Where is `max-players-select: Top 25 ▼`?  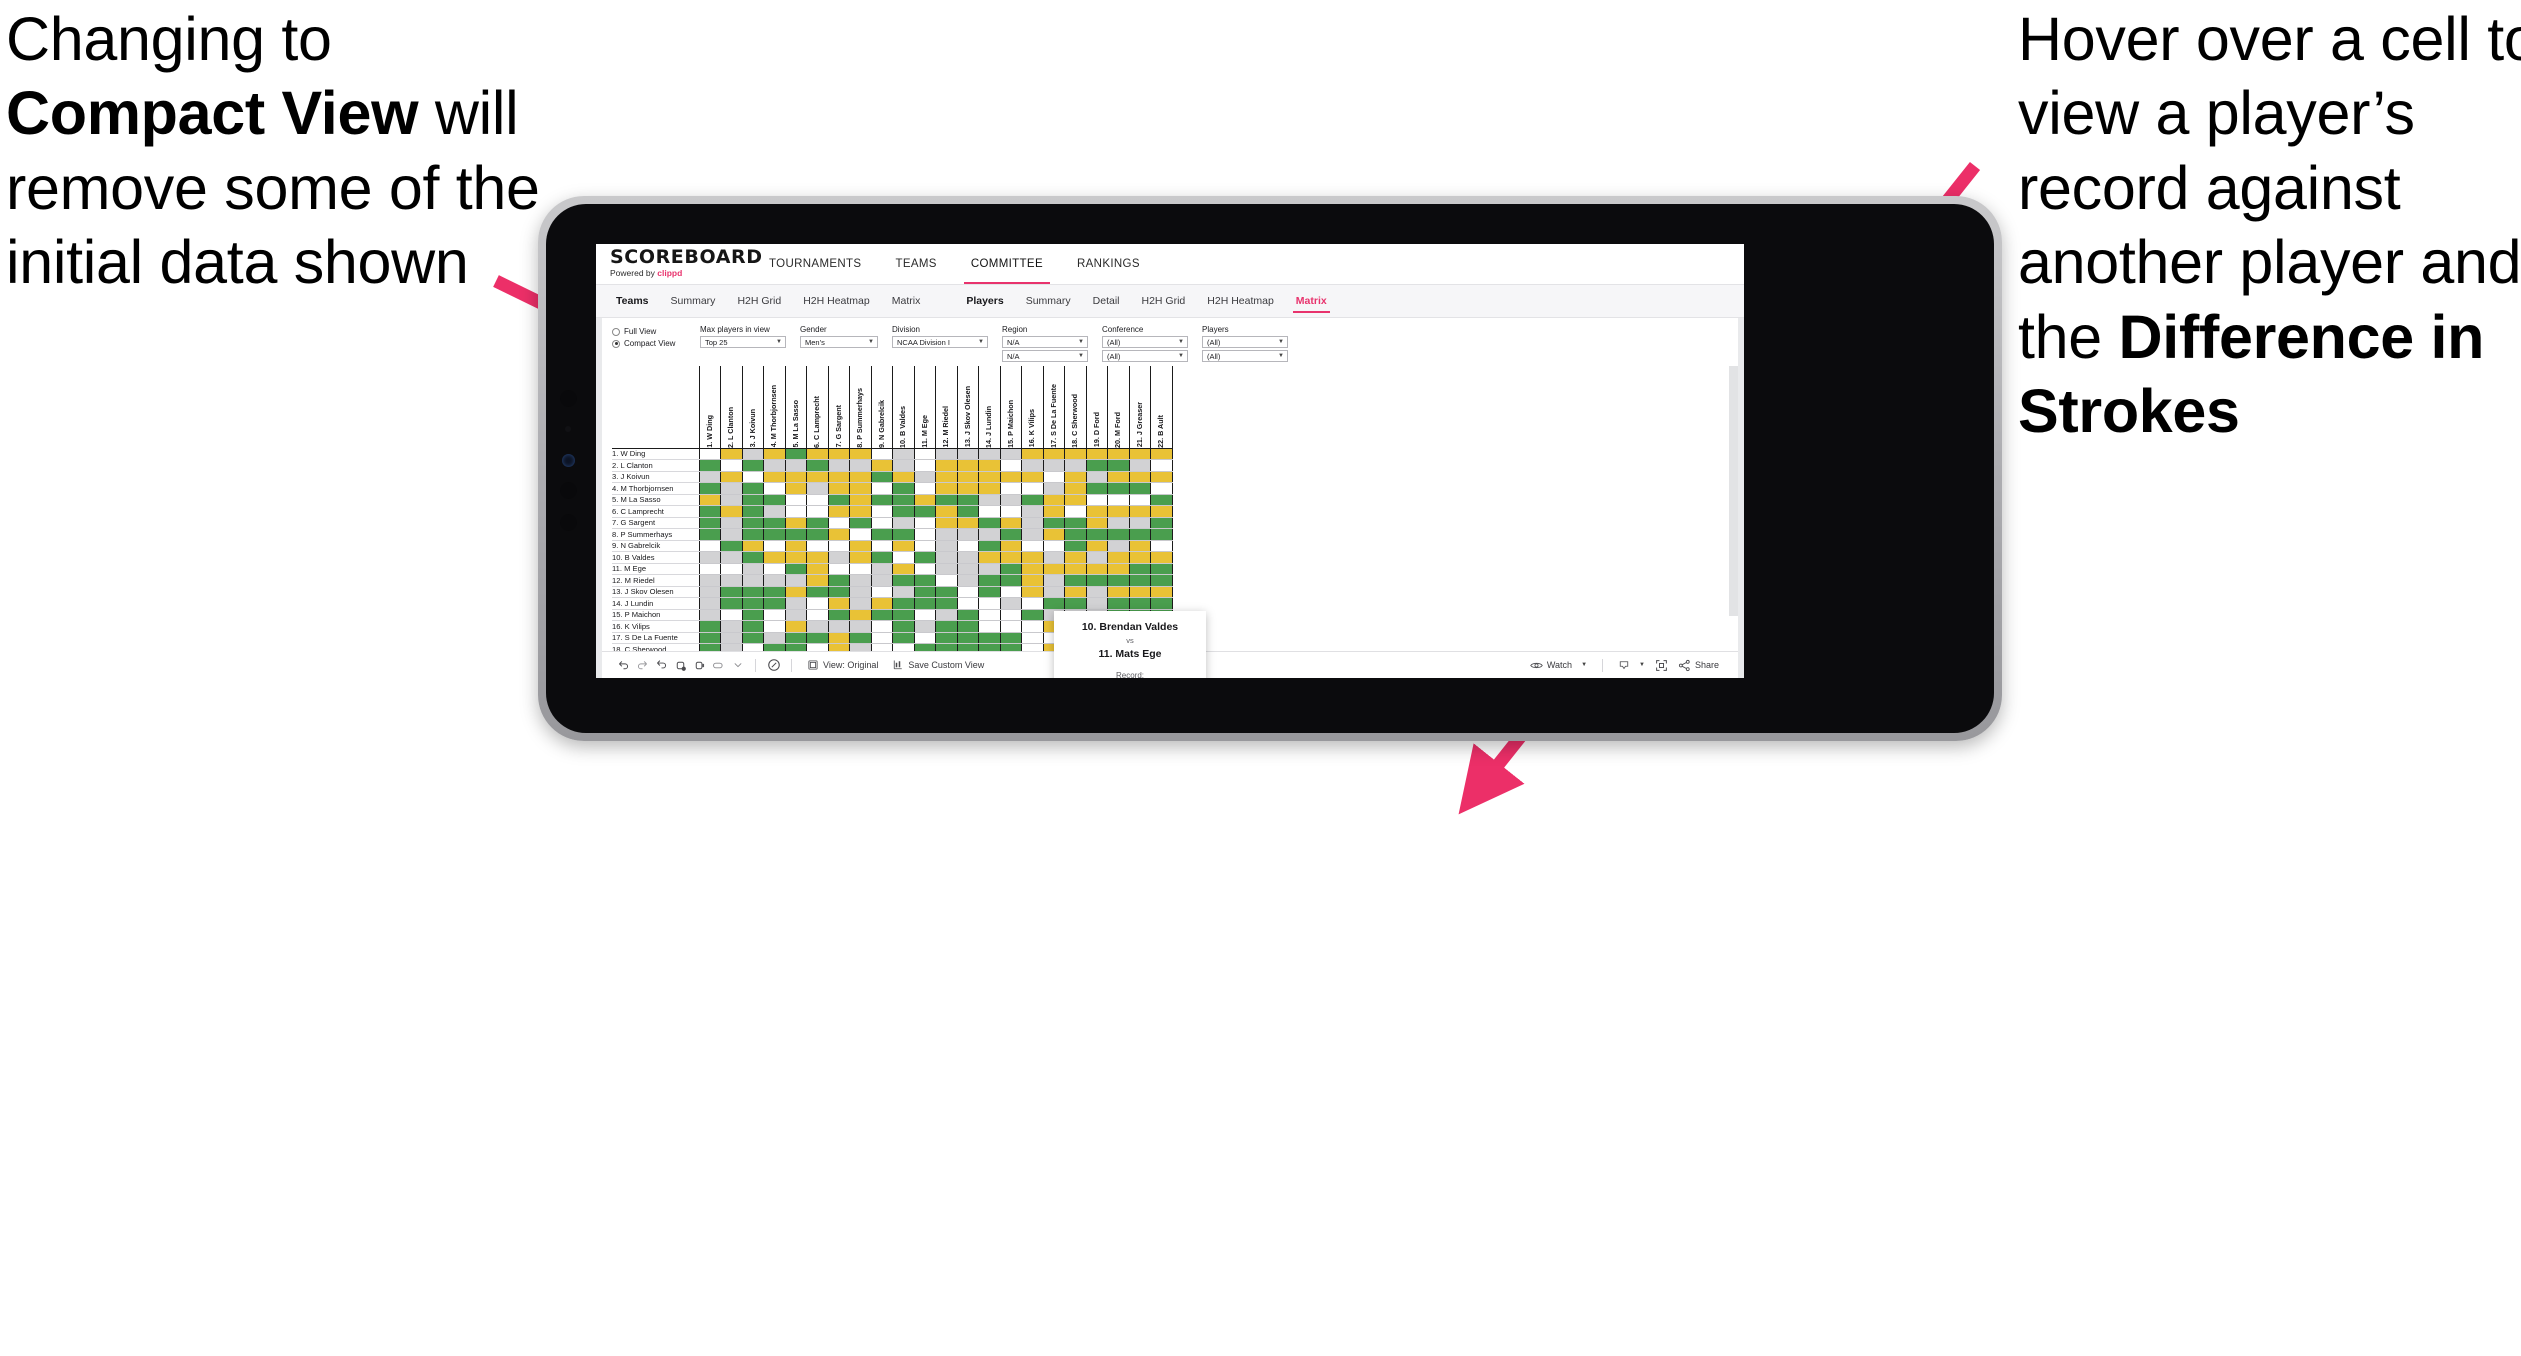
max-players-select: Top 25 ▼ is located at coordinates (743, 342).